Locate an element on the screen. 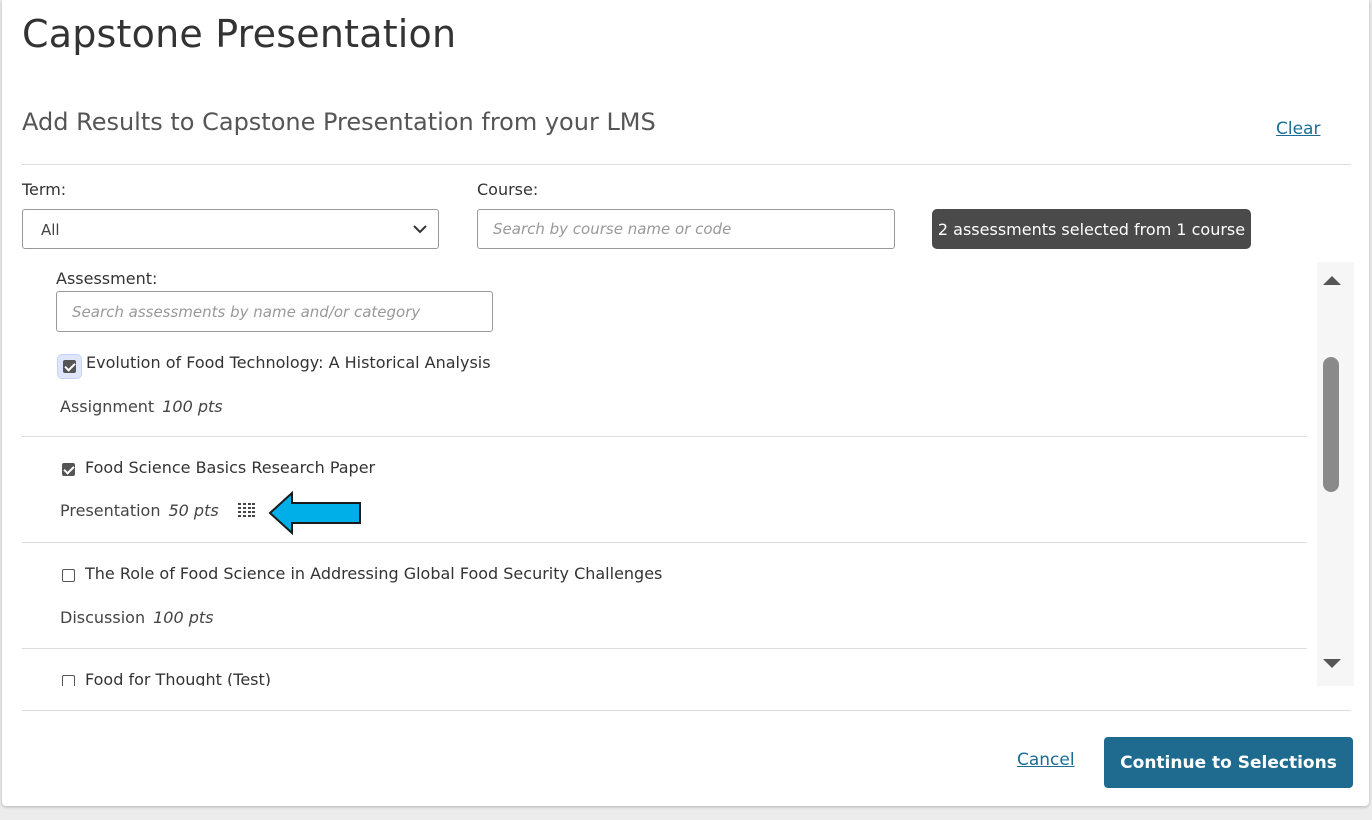 The height and width of the screenshot is (820, 1372). assessment-meta: Discussion 100 pts is located at coordinates (136, 617).